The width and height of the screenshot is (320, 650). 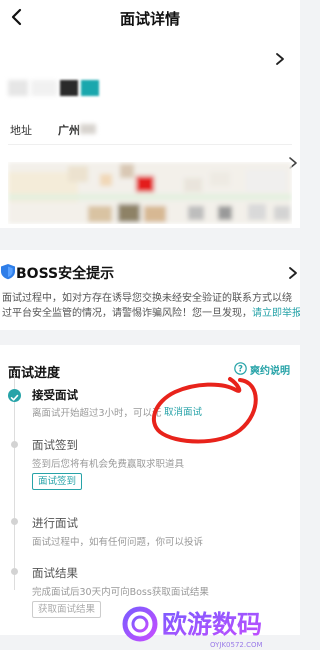 What do you see at coordinates (108, 464) in the screenshot?
I see `step-checkin-desc: 签到后您将有机会免费赢取求职道具` at bounding box center [108, 464].